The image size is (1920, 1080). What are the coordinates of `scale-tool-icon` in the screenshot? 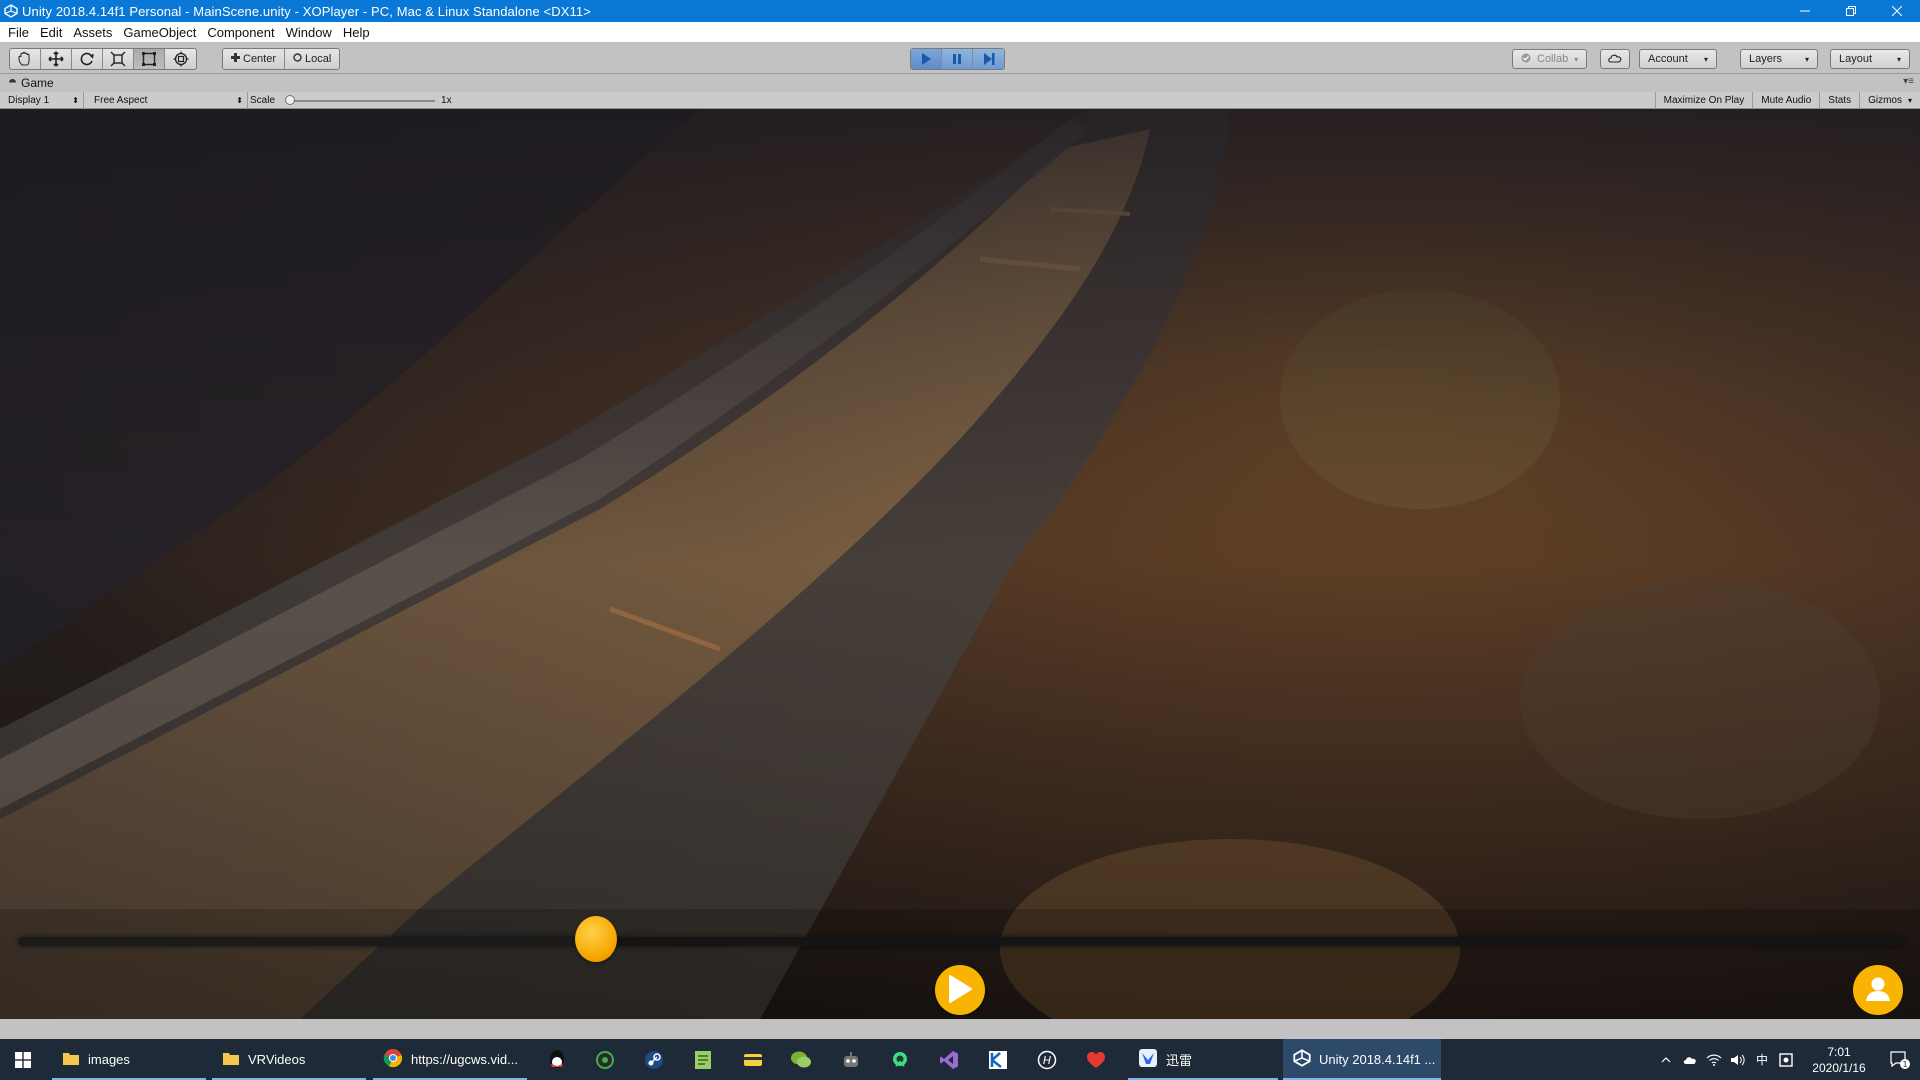 It's located at (118, 59).